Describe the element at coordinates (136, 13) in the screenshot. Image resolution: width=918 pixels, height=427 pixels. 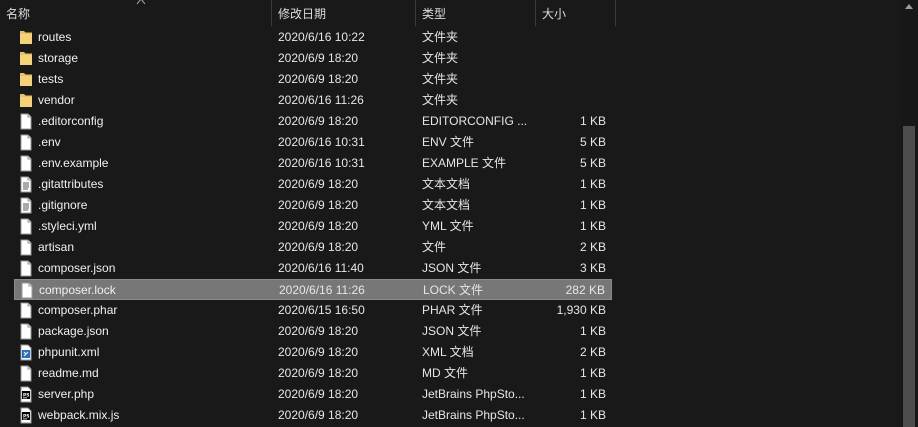
I see `column-header-name: 名称` at that location.